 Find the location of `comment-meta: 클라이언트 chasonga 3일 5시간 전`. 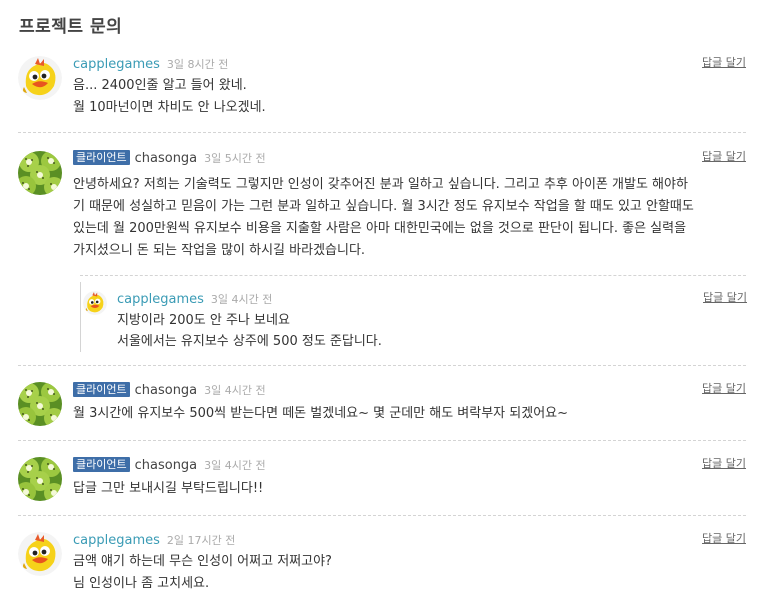

comment-meta: 클라이언트 chasonga 3일 5시간 전 is located at coordinates (169, 157).